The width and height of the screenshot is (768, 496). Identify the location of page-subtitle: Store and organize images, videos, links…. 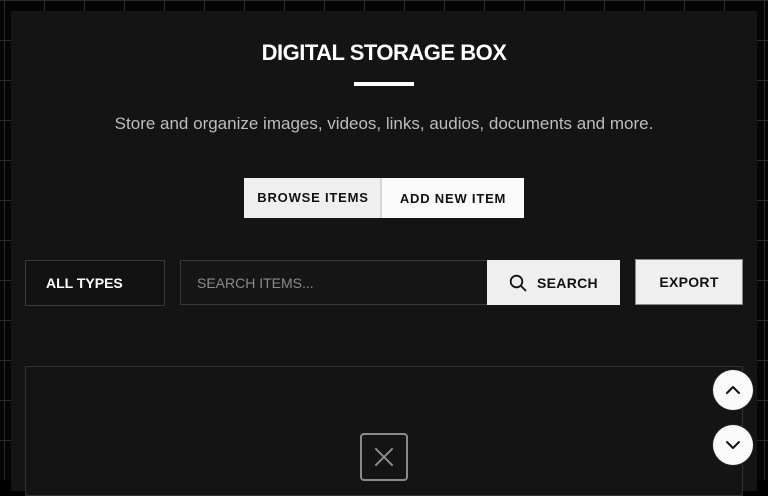
(384, 123).